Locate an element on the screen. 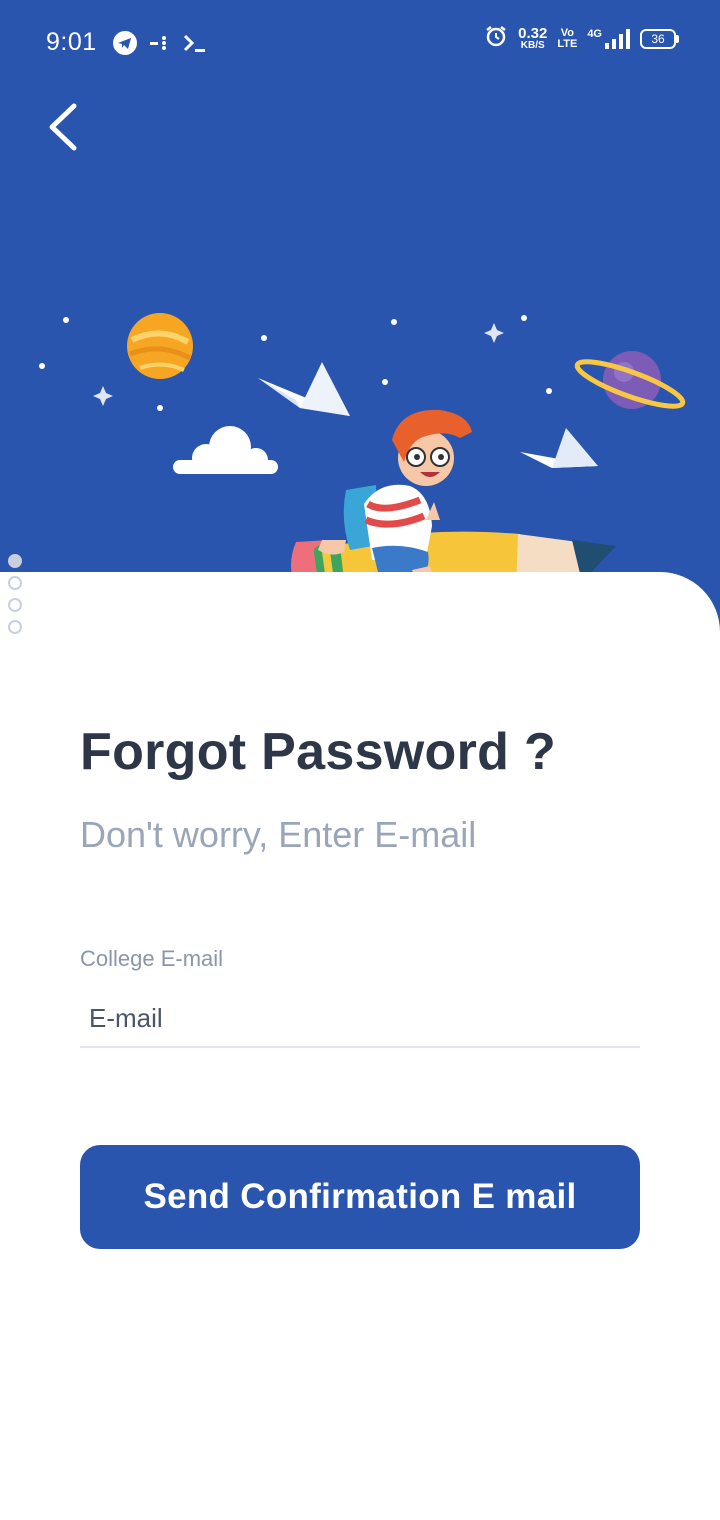 The width and height of the screenshot is (720, 1520). signal-dots-icon is located at coordinates (160, 45).